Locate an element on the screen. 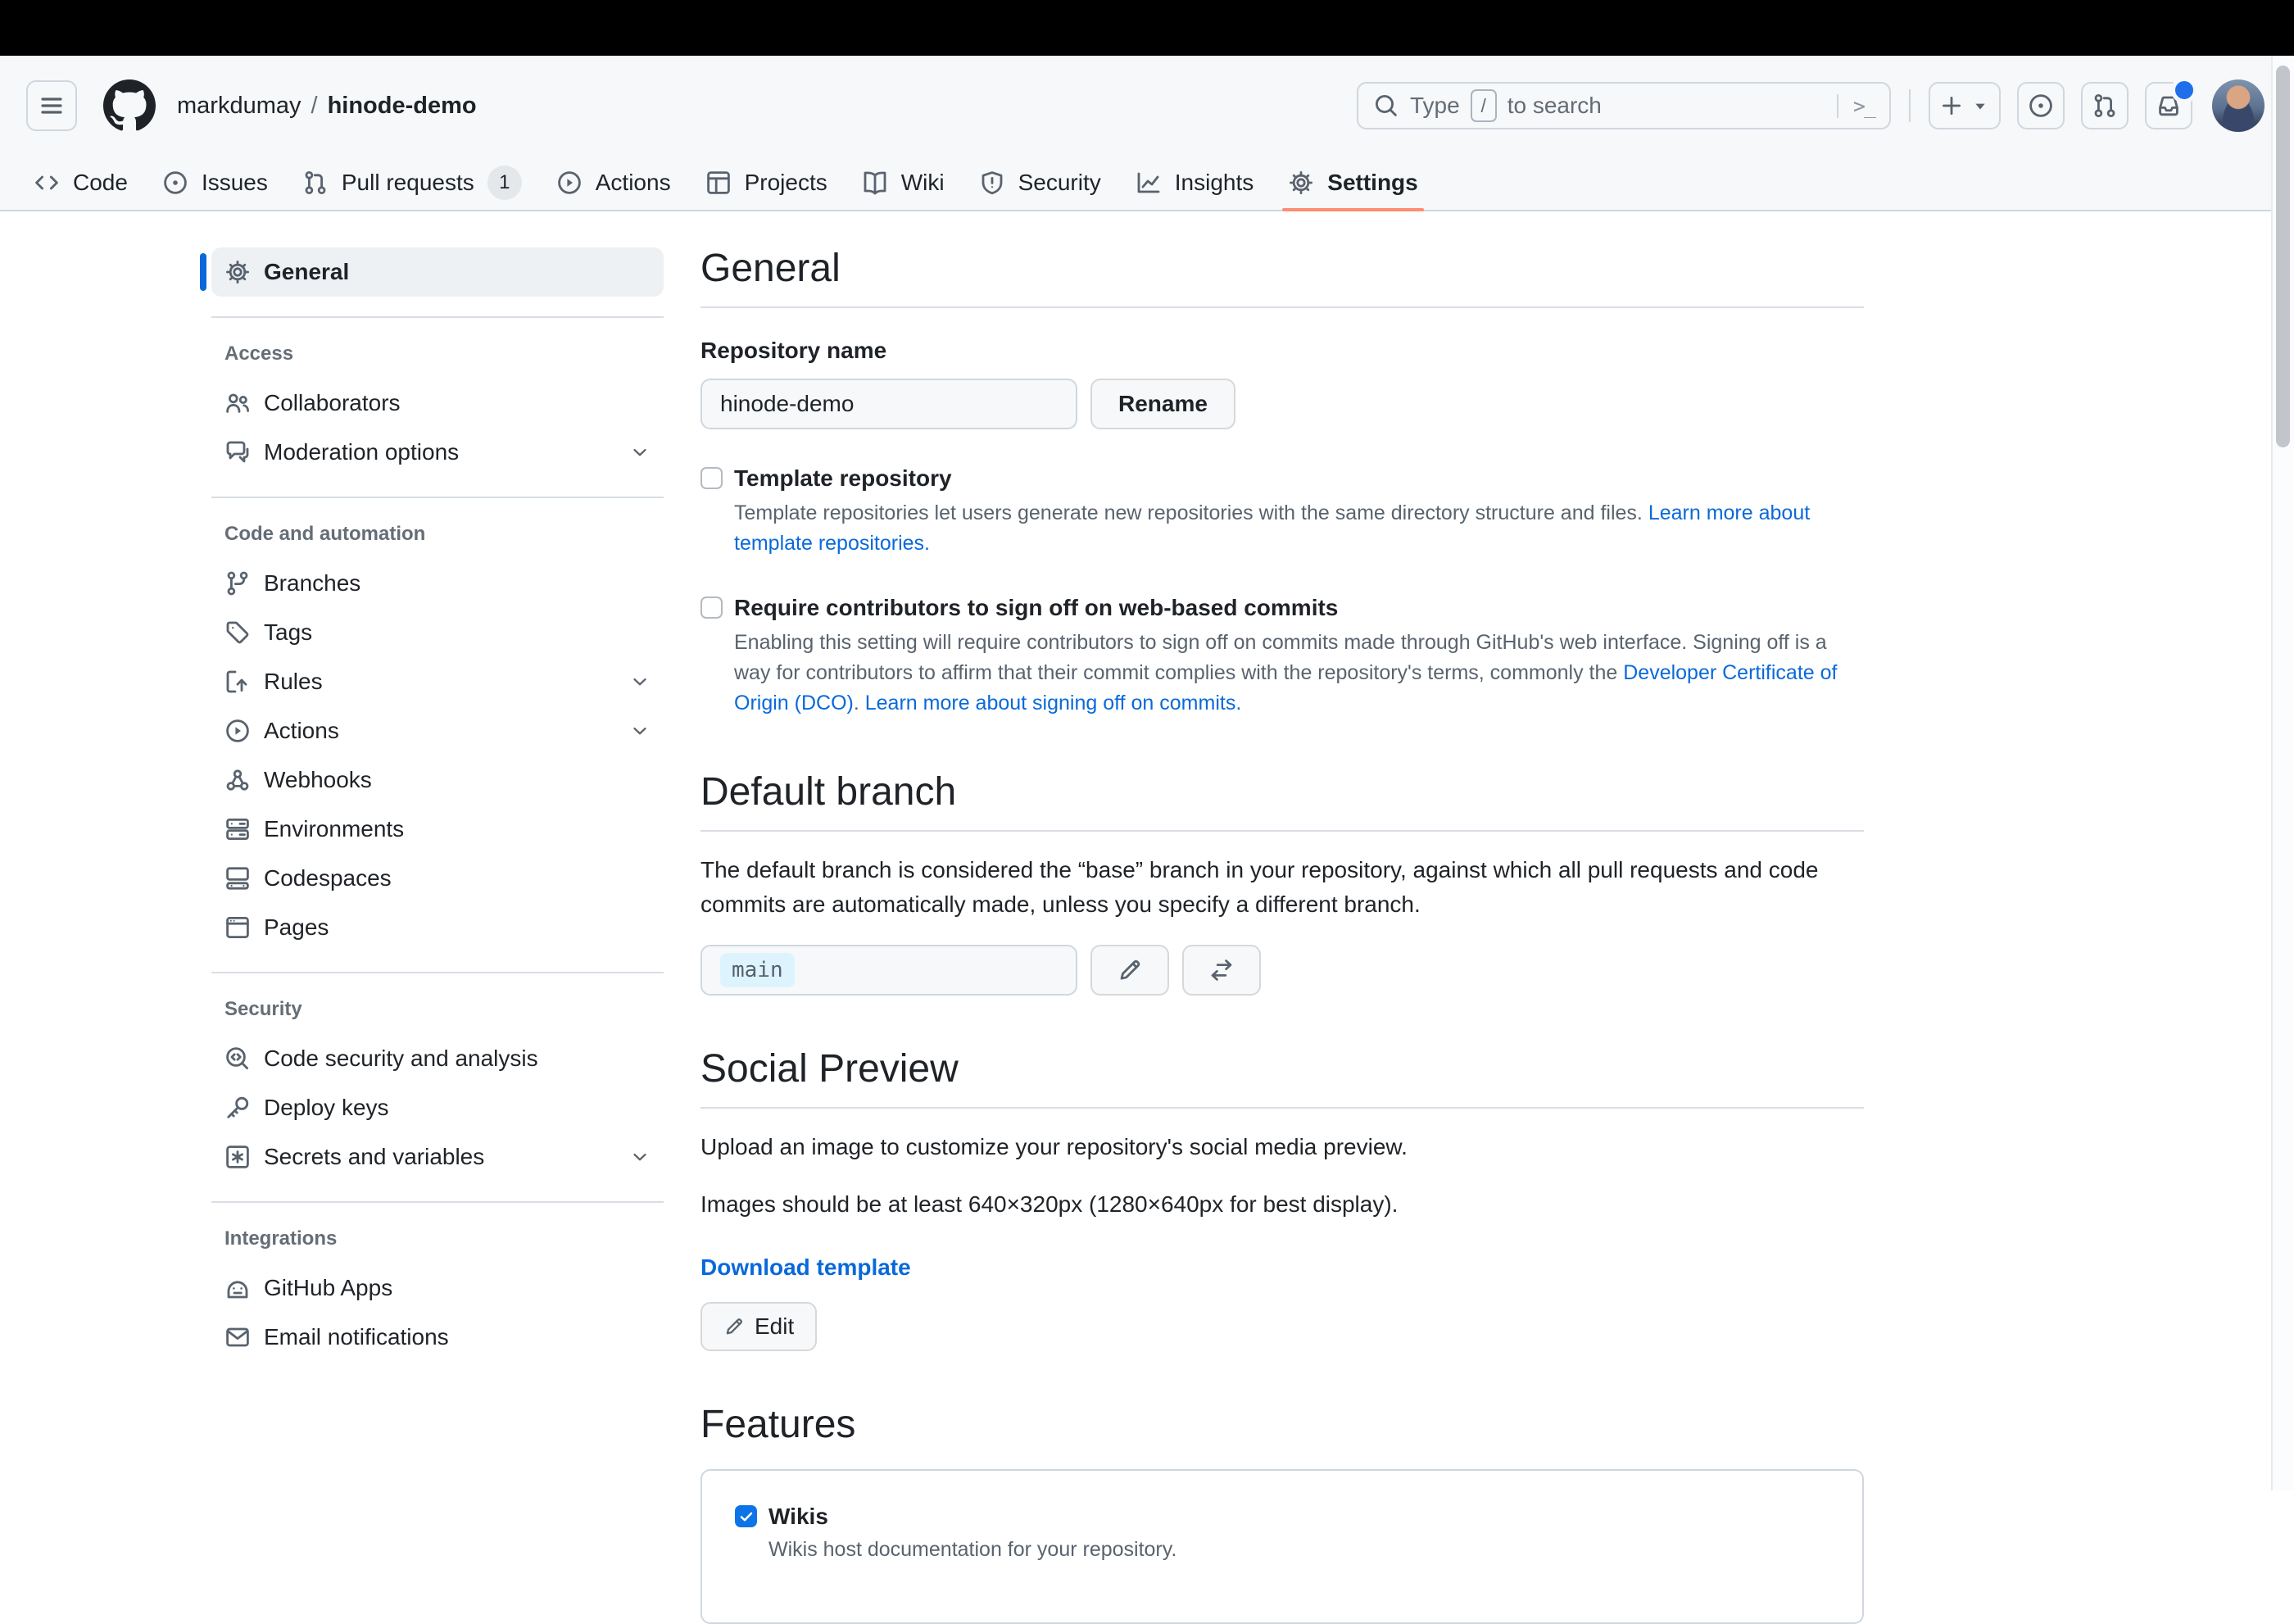  sidebar-item-github-apps: GitHub Apps is located at coordinates (437, 1288).